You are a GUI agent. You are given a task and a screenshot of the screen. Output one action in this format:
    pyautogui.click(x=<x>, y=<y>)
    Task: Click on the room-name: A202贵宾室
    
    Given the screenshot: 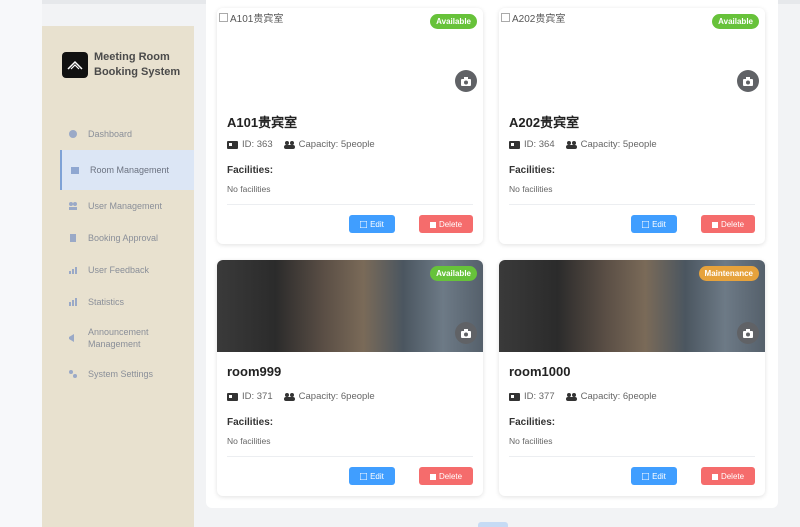 What is the action you would take?
    pyautogui.click(x=544, y=122)
    